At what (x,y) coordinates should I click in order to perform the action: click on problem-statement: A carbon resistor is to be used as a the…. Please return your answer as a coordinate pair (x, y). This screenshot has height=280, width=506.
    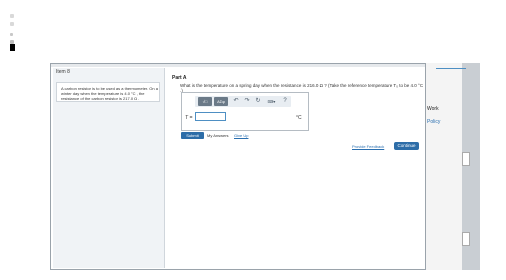
    Looking at the image, I should click on (109, 93).